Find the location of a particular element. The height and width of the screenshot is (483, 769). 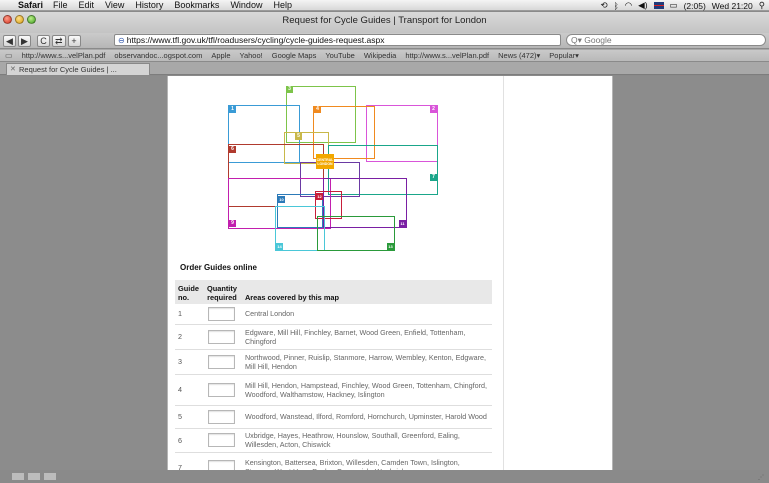

wifi-icon: ◠ is located at coordinates (628, 5).